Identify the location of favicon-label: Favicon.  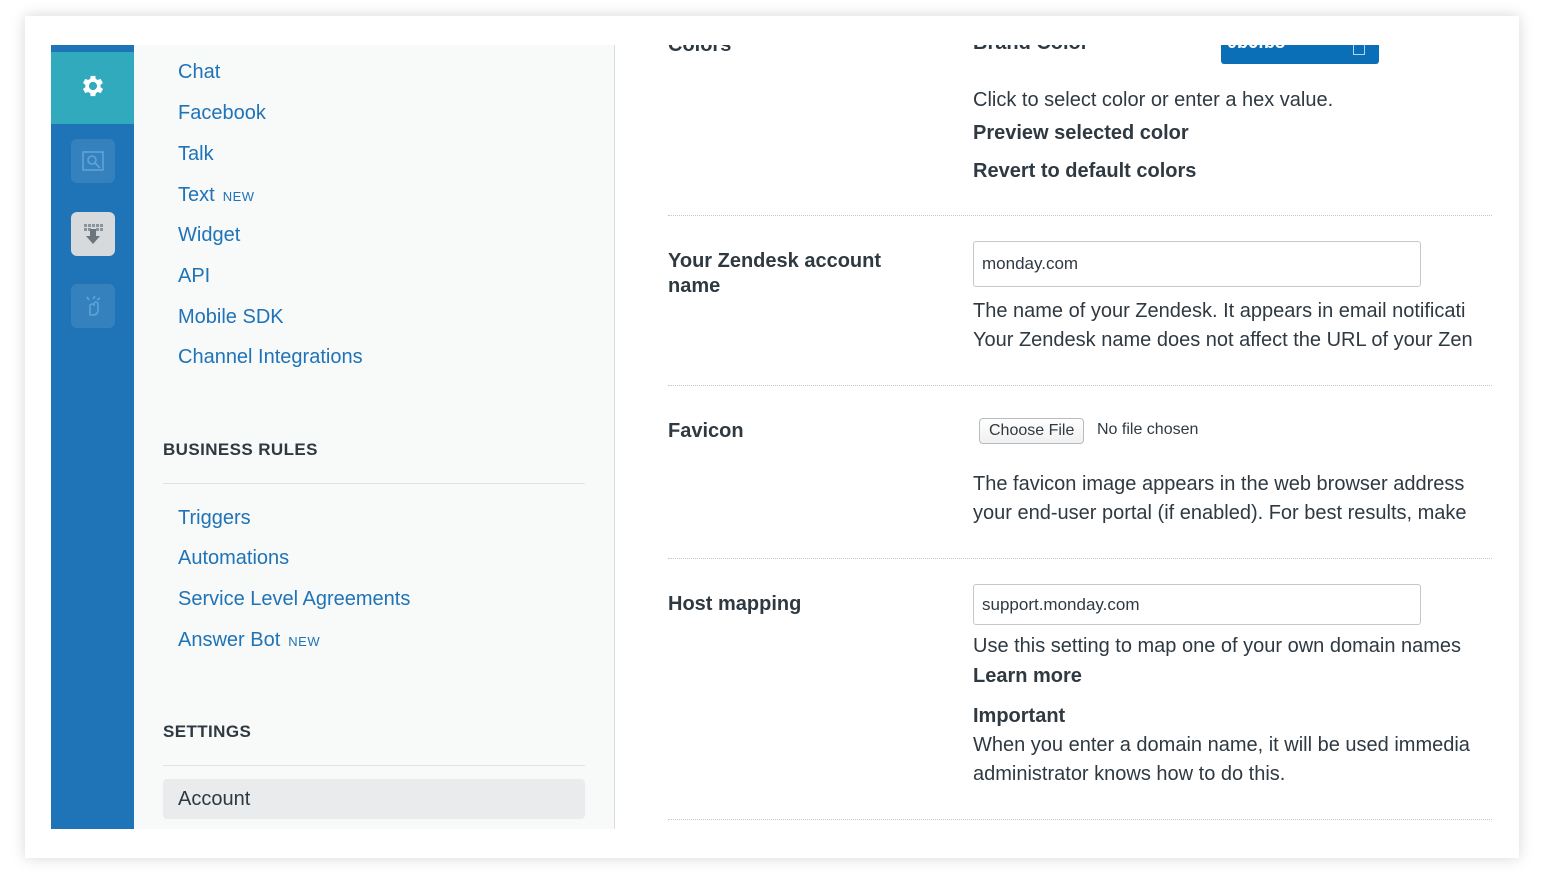
(706, 431).